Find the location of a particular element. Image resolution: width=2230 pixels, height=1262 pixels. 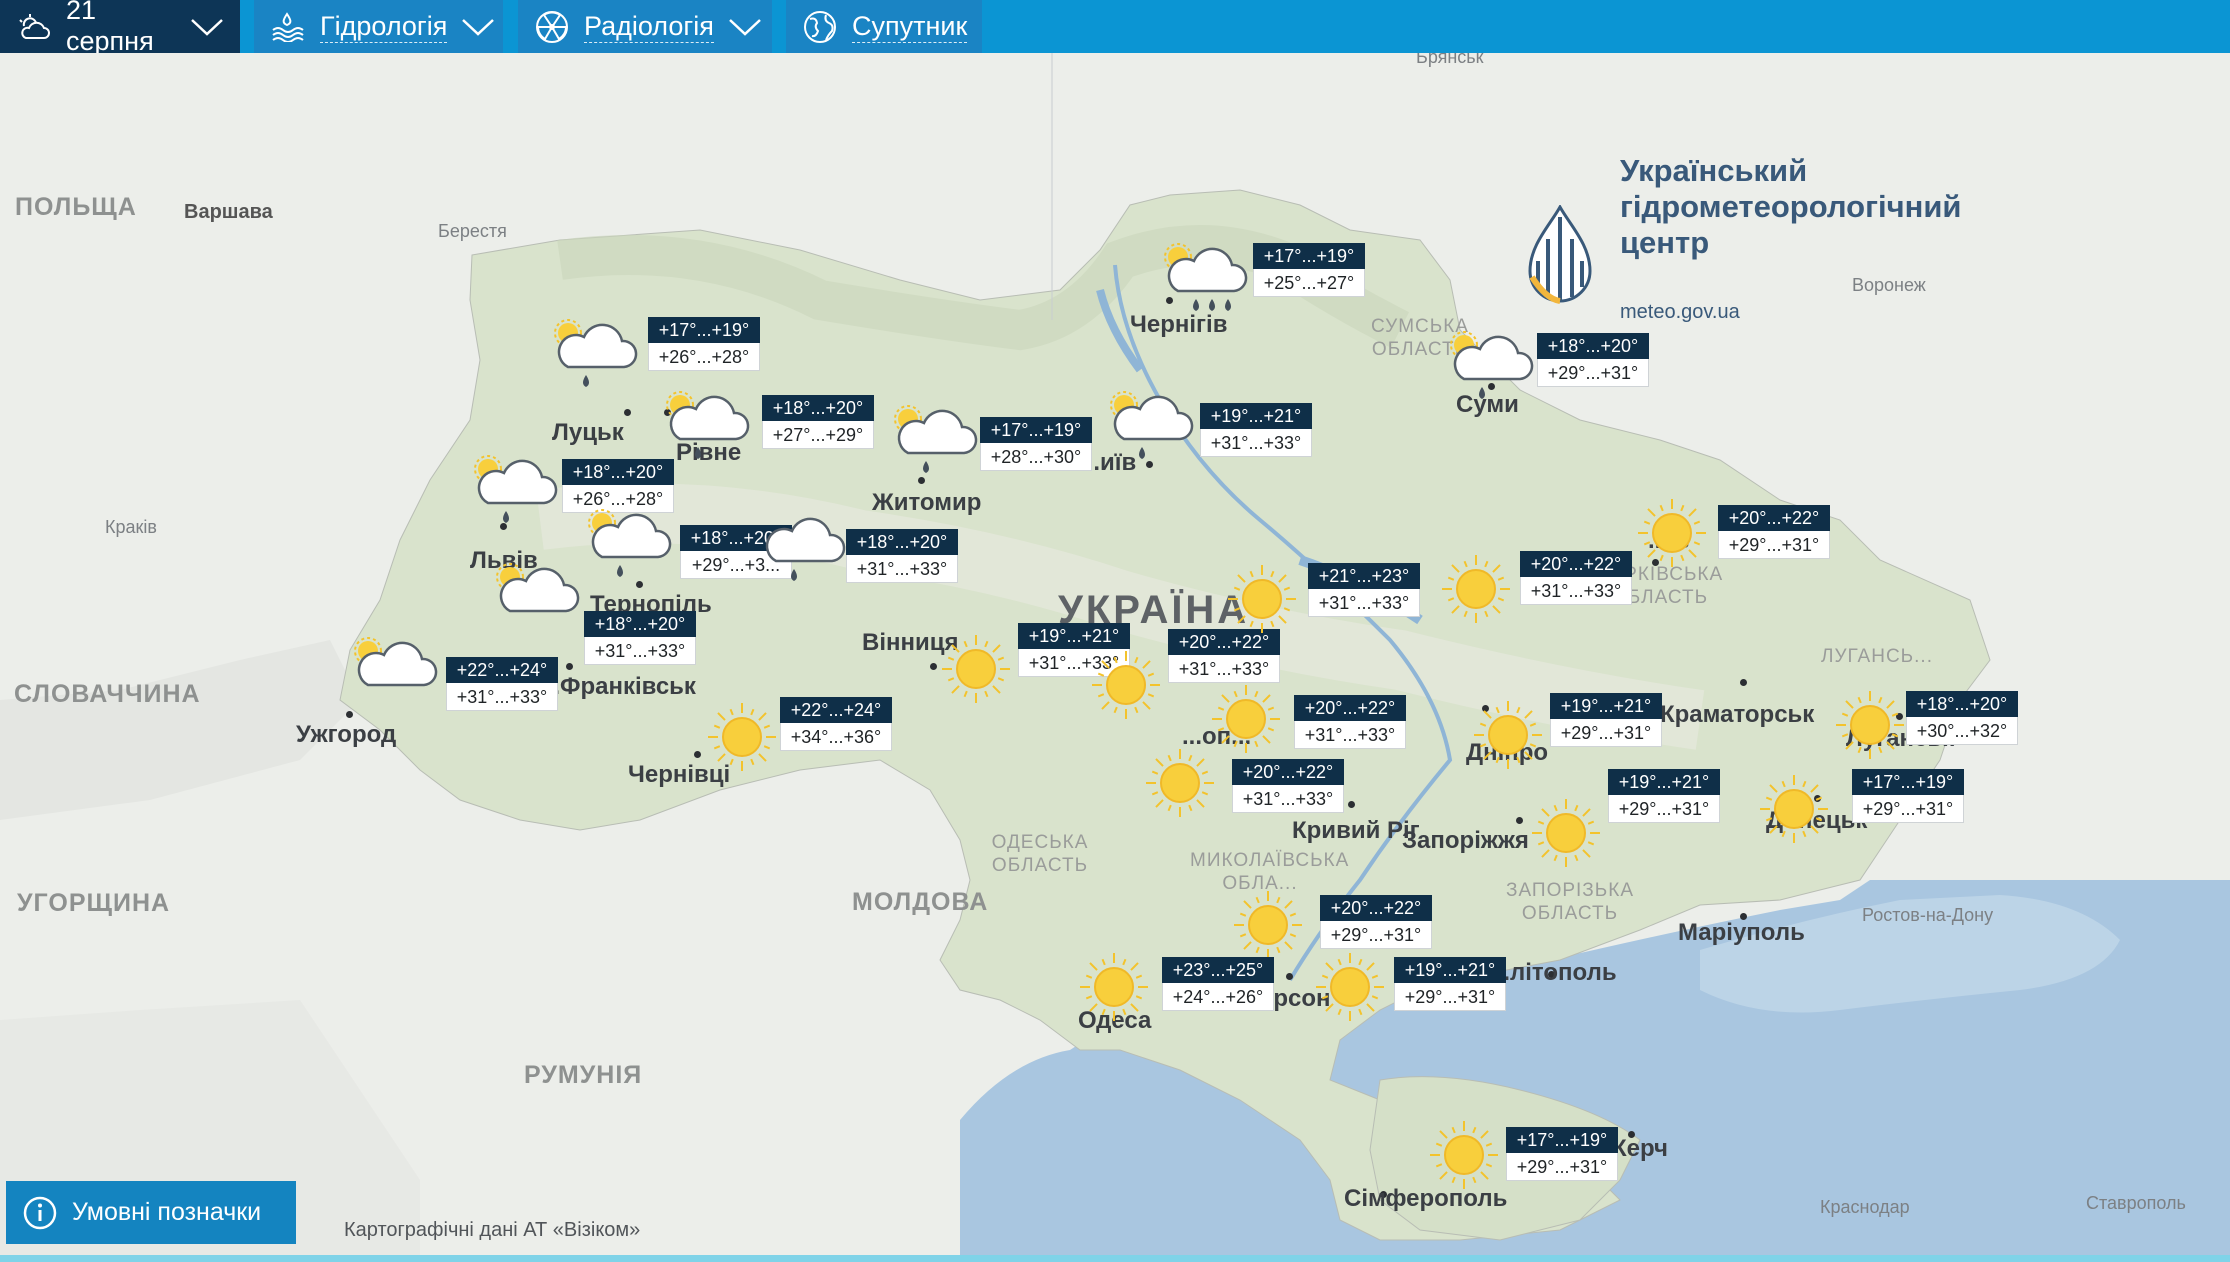

city-label-ivano: ...Франківськ is located at coordinates (618, 687).